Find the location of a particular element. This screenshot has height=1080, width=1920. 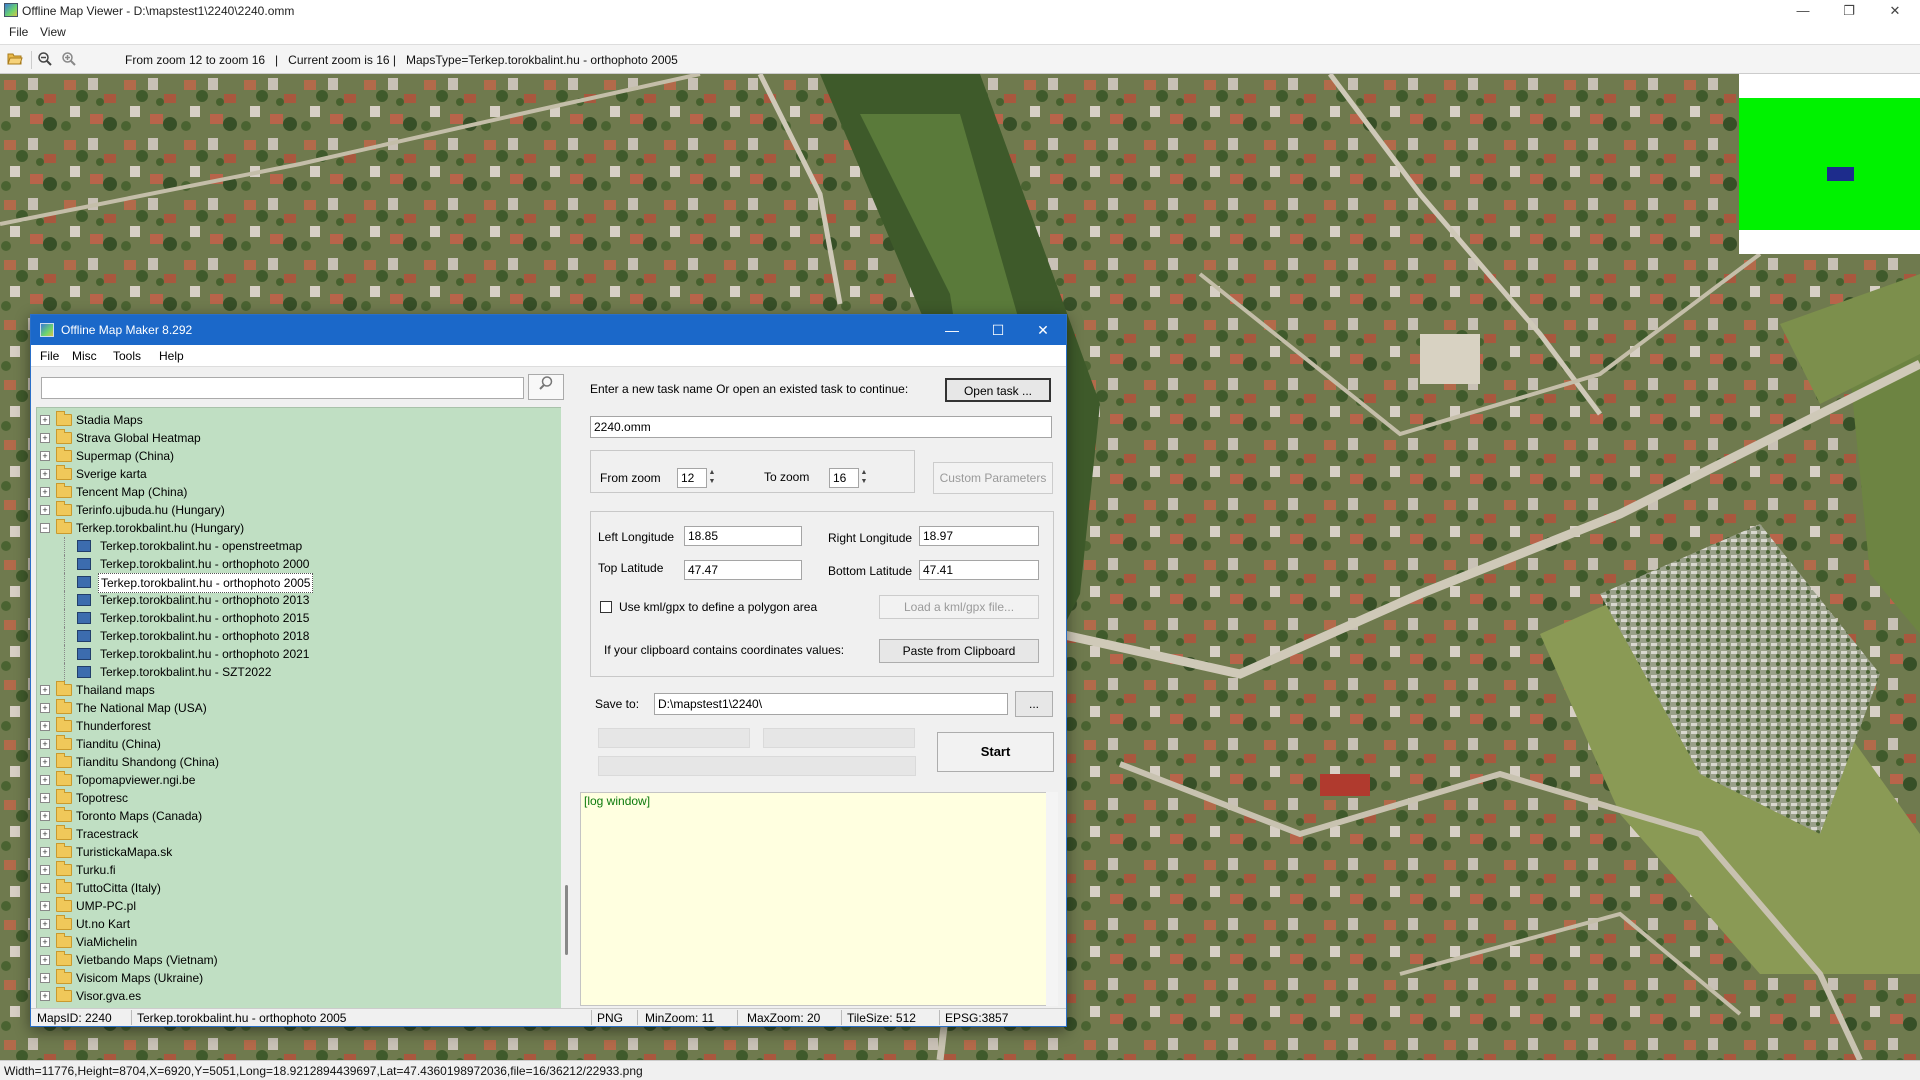

dialog-minimize-button: — is located at coordinates (952, 330).